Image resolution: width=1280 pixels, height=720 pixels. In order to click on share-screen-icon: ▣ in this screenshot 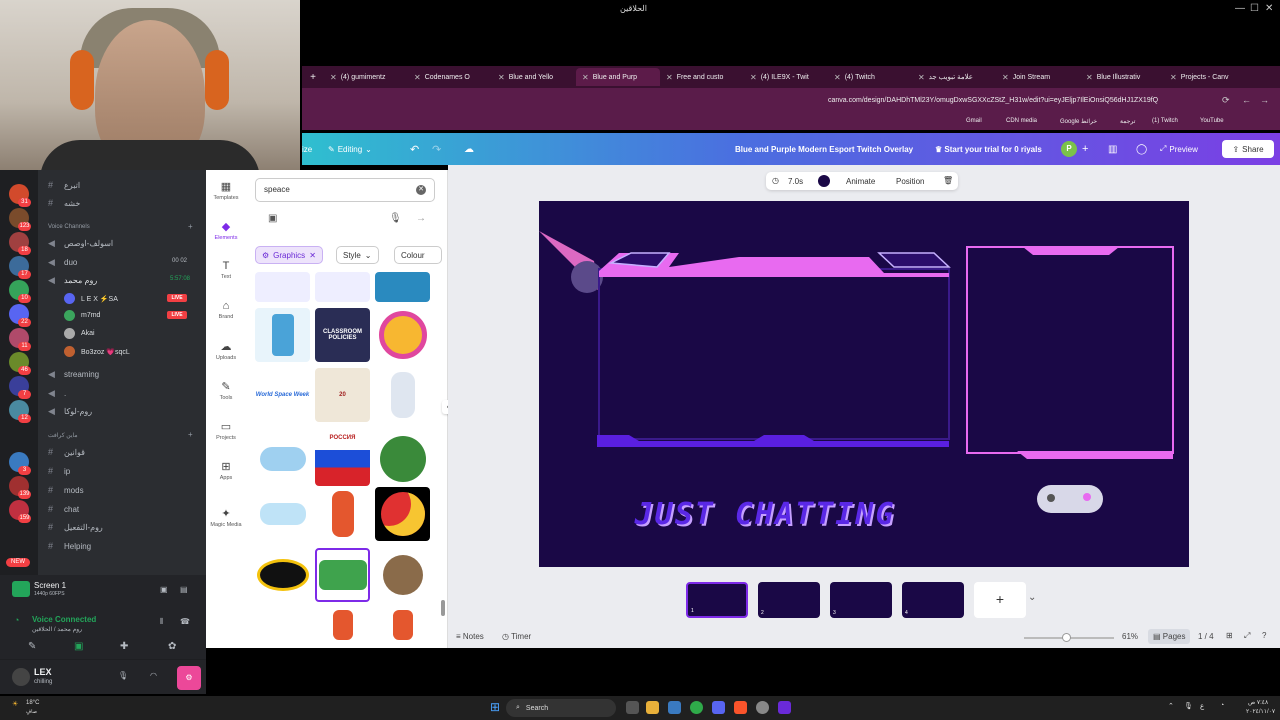, I will do `click(78, 646)`.